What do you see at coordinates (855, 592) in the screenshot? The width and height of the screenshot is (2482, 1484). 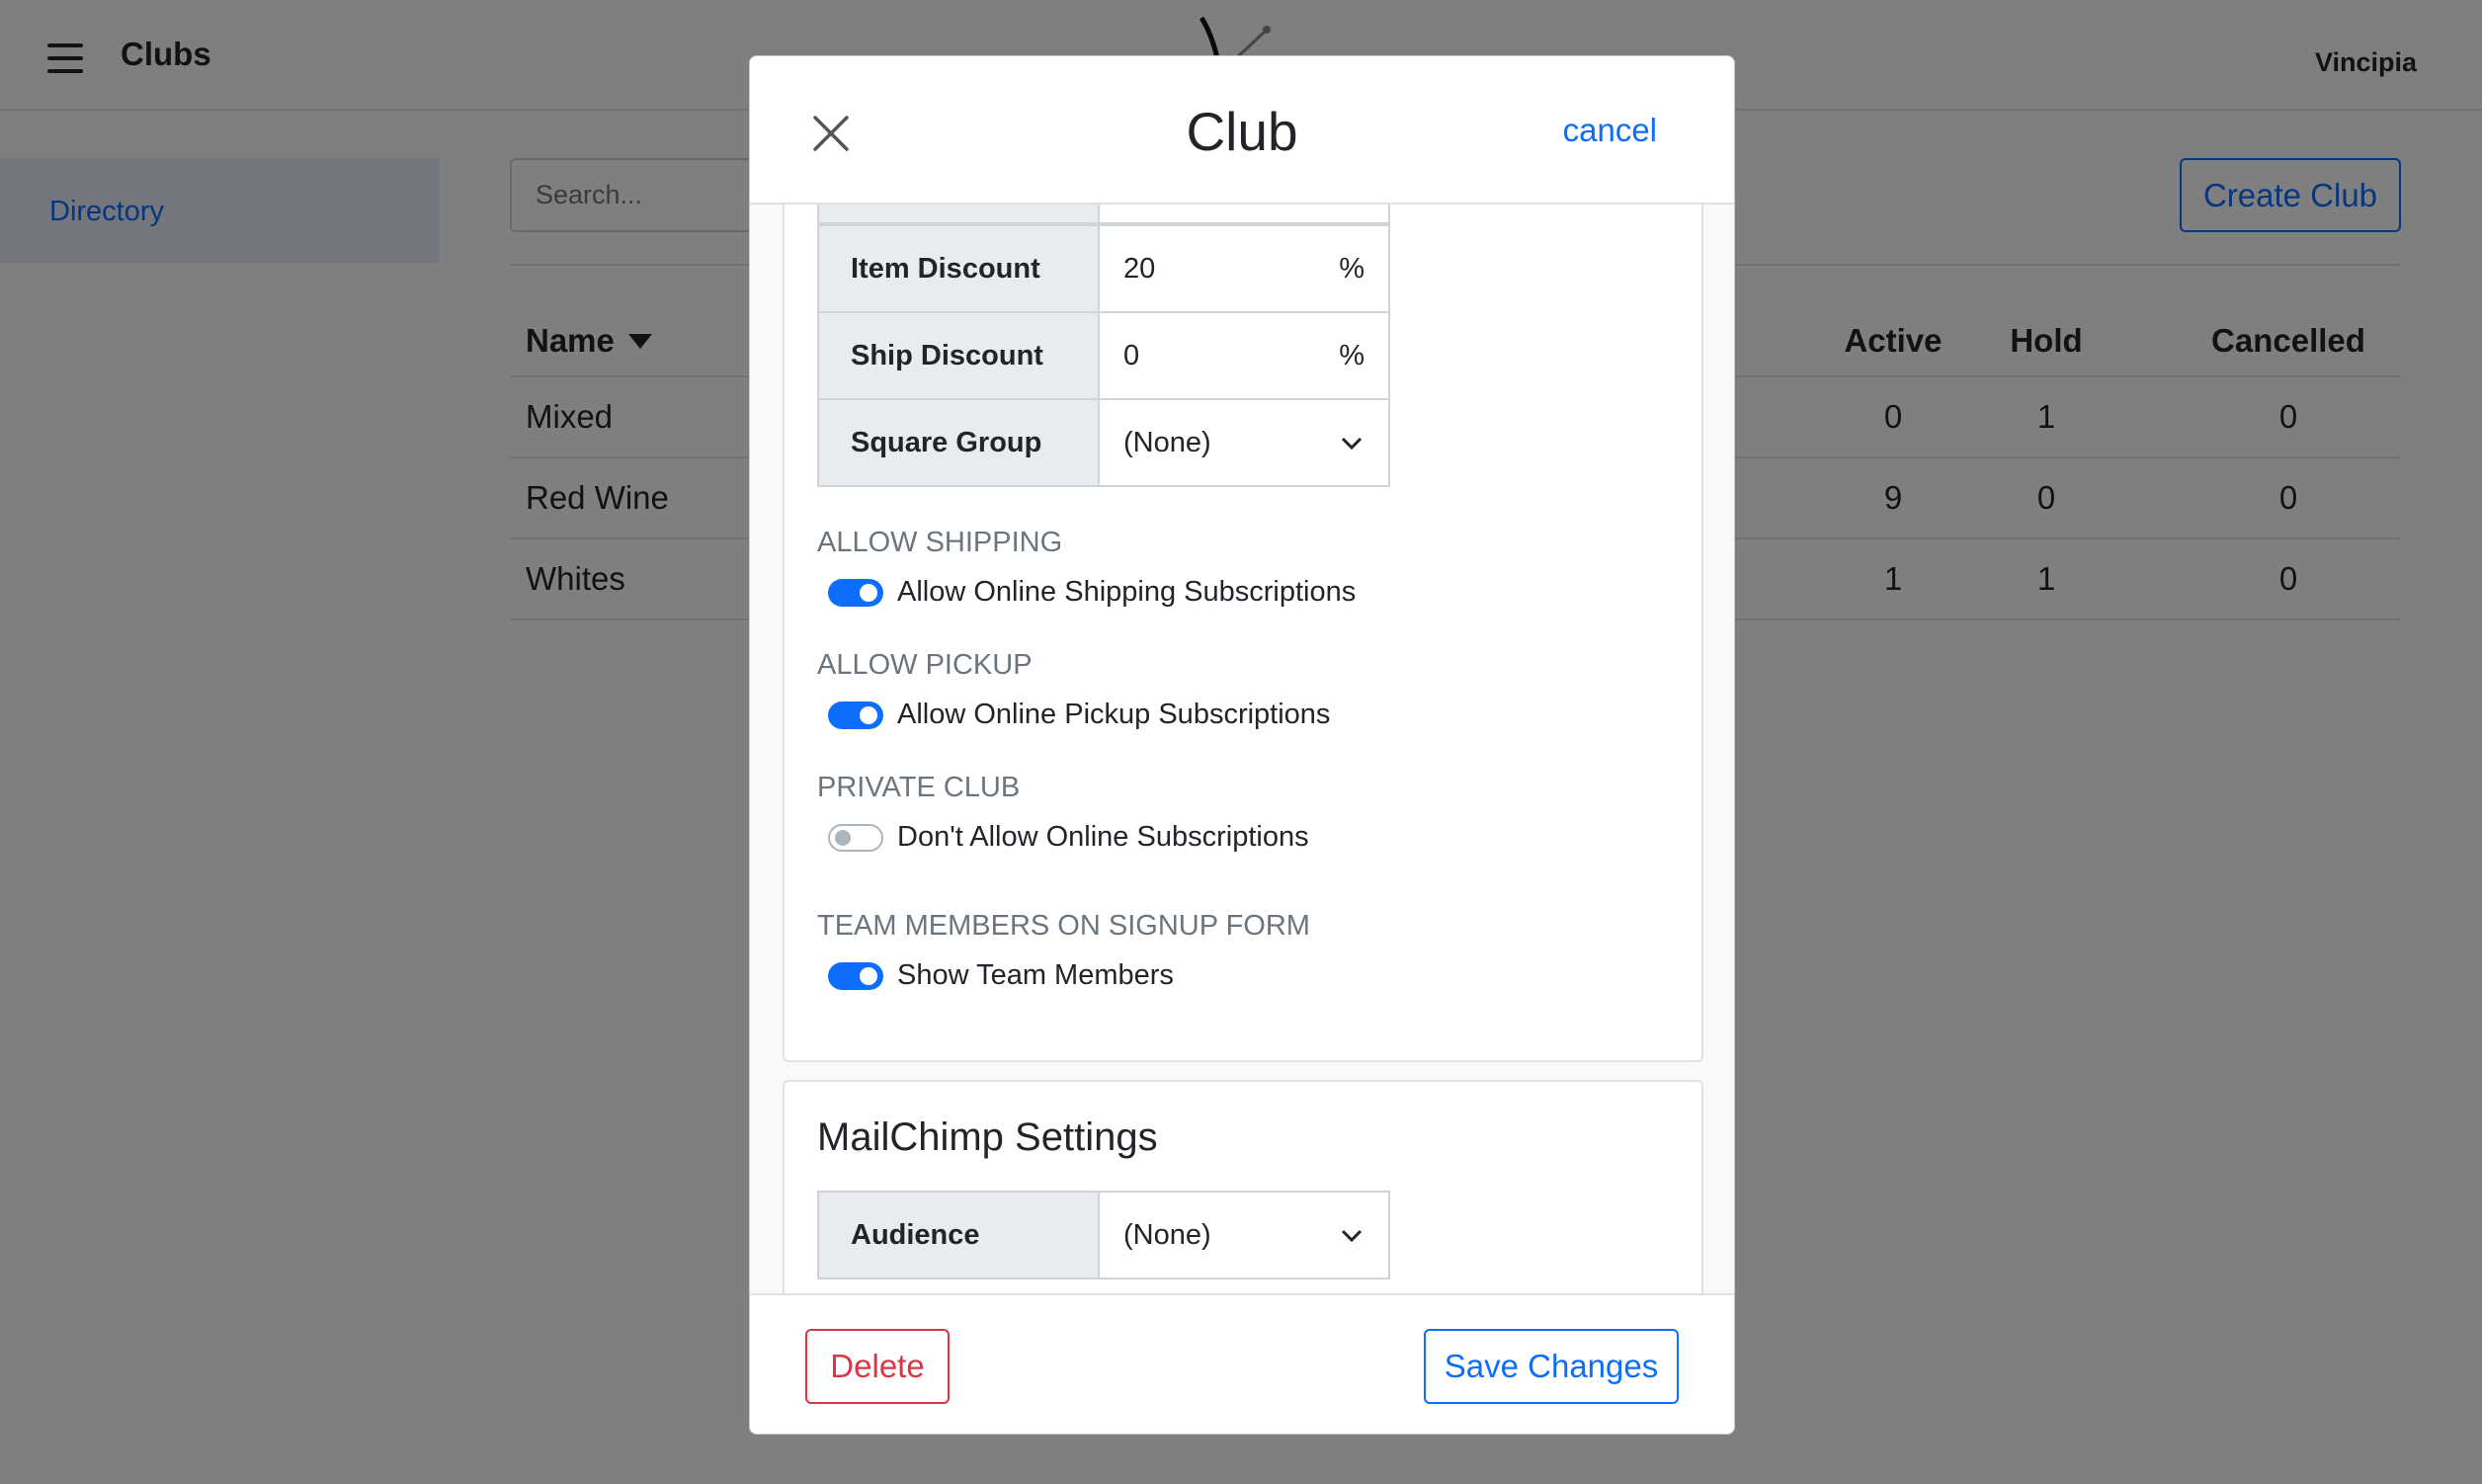 I see `allow-shipping-switch` at bounding box center [855, 592].